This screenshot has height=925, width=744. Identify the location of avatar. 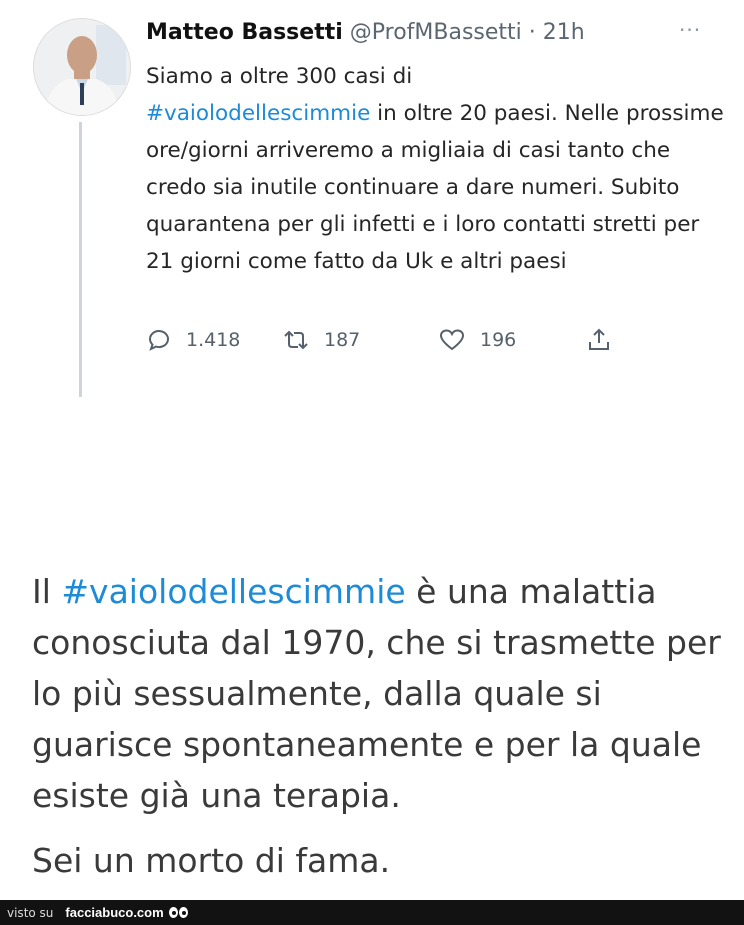
(82, 67).